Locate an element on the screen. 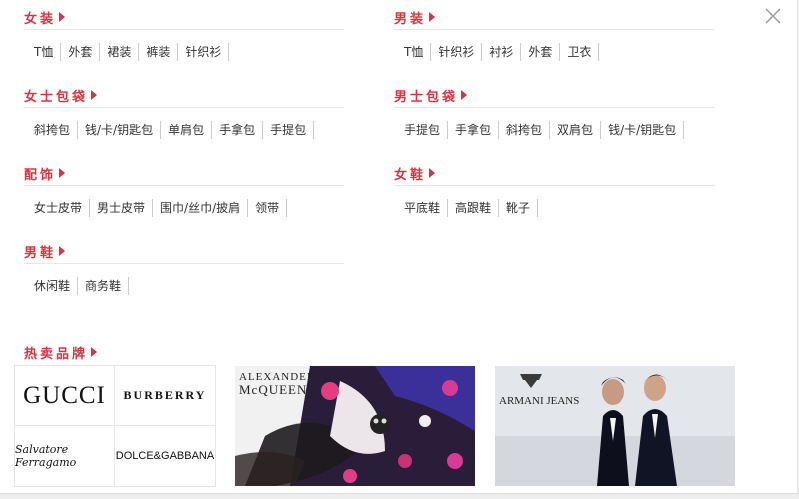 This screenshot has height=499, width=799. category-link: 平底鞋 is located at coordinates (423, 208).